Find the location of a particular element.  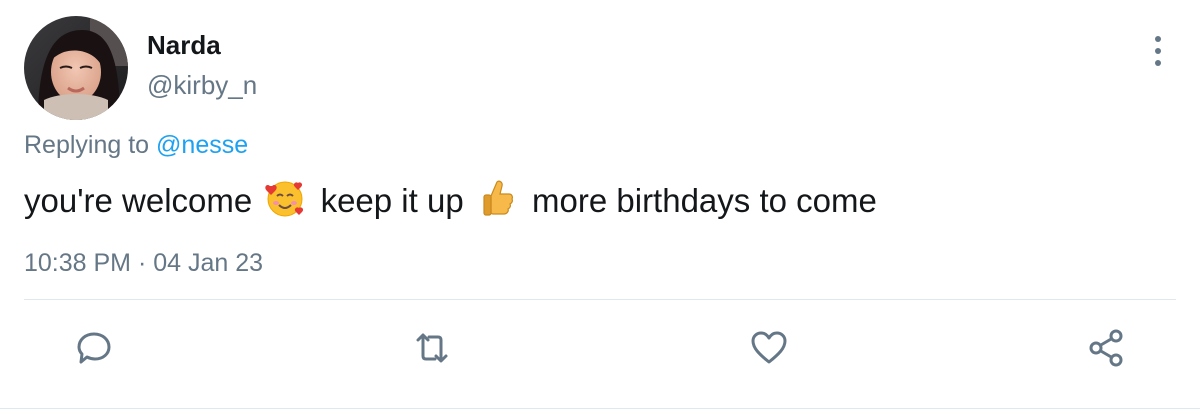

retweet-icon is located at coordinates (432, 348).